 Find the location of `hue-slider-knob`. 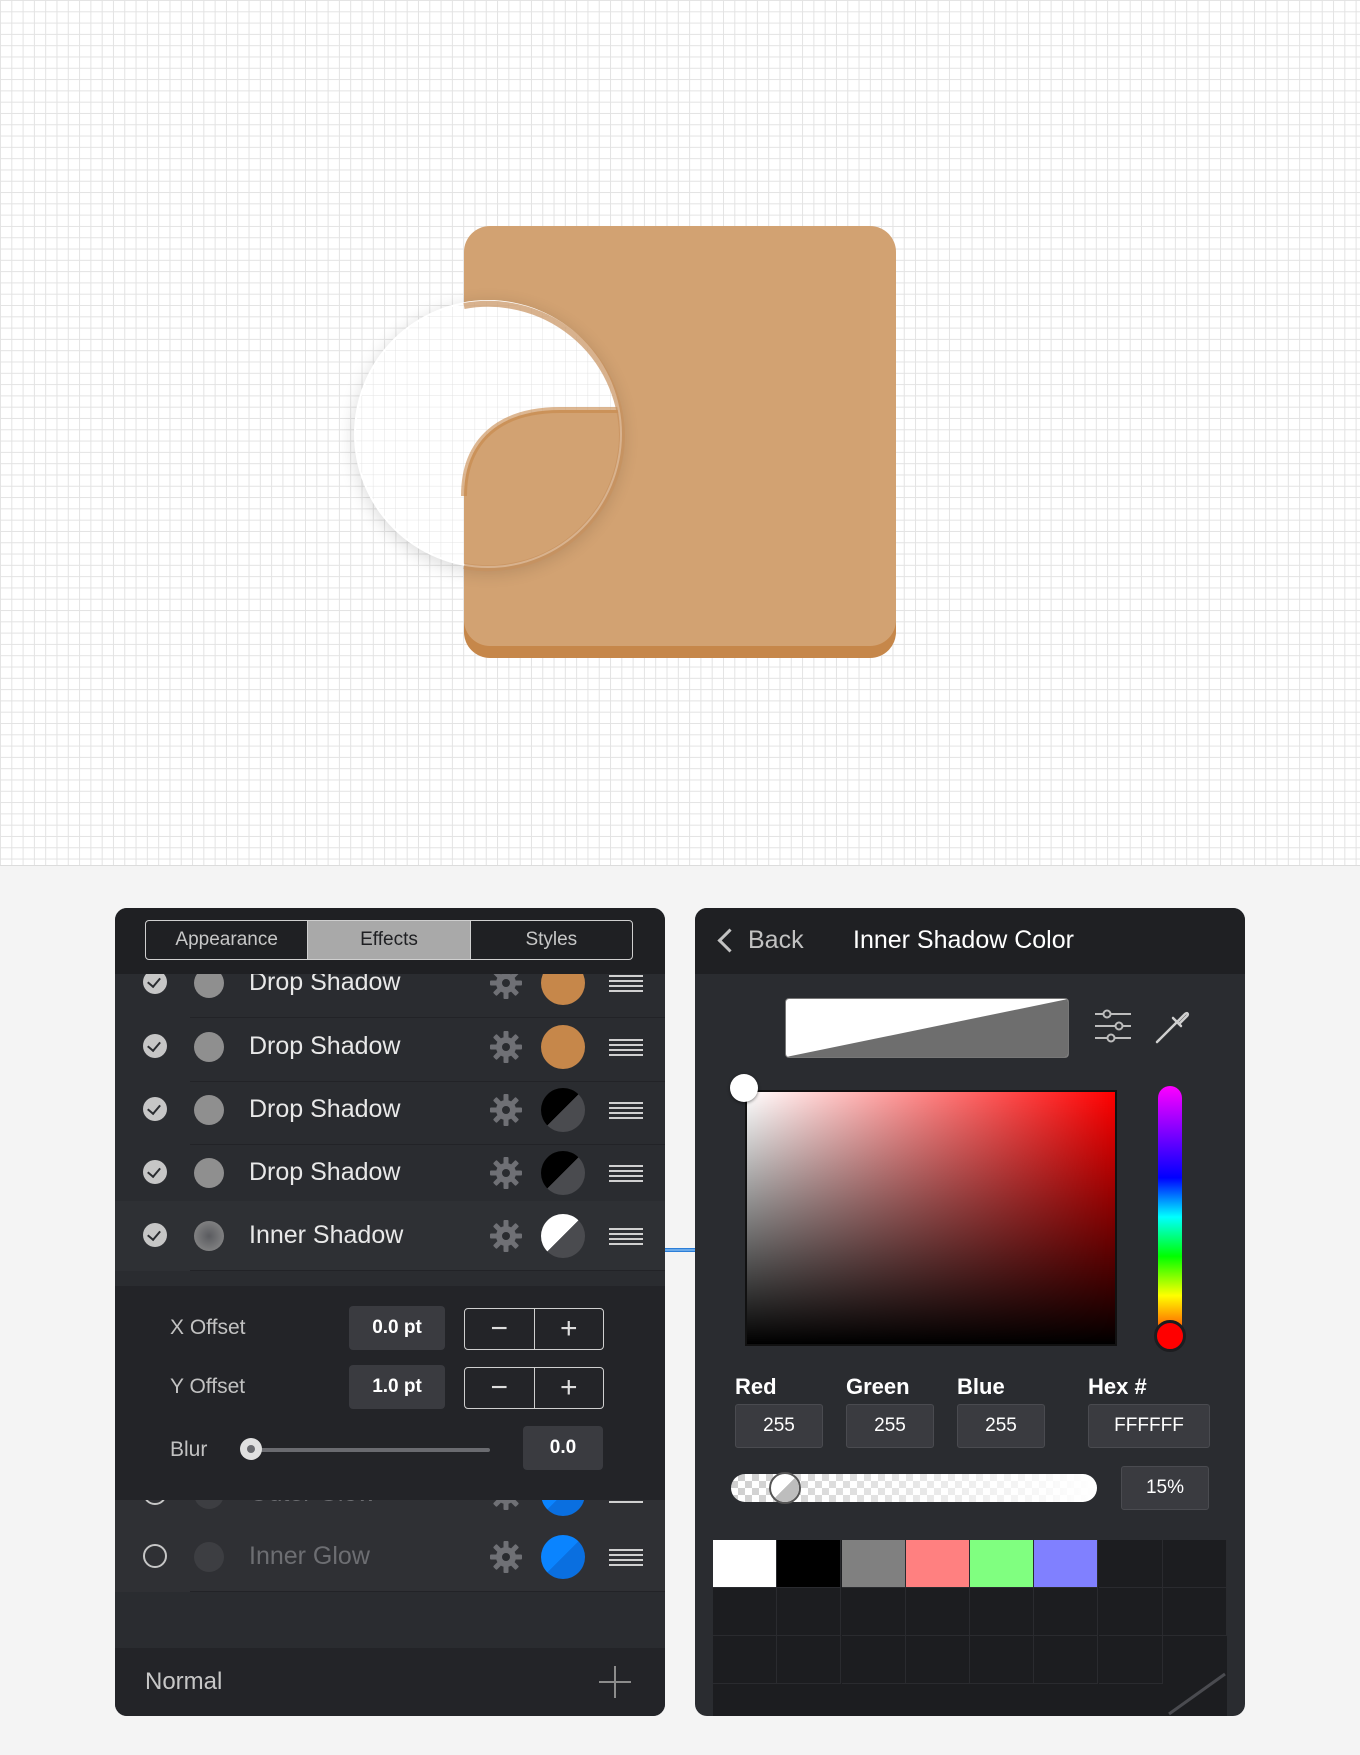

hue-slider-knob is located at coordinates (1170, 1336).